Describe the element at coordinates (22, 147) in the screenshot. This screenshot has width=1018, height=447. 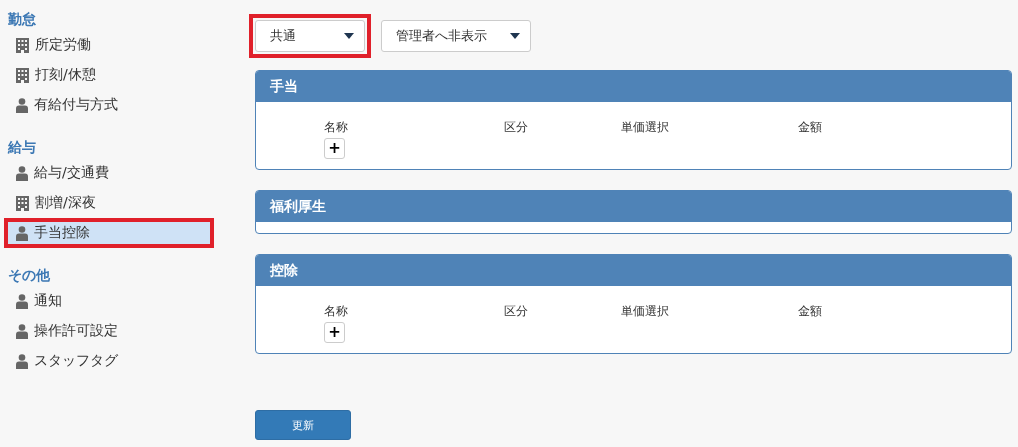
I see `section-title: 給与` at that location.